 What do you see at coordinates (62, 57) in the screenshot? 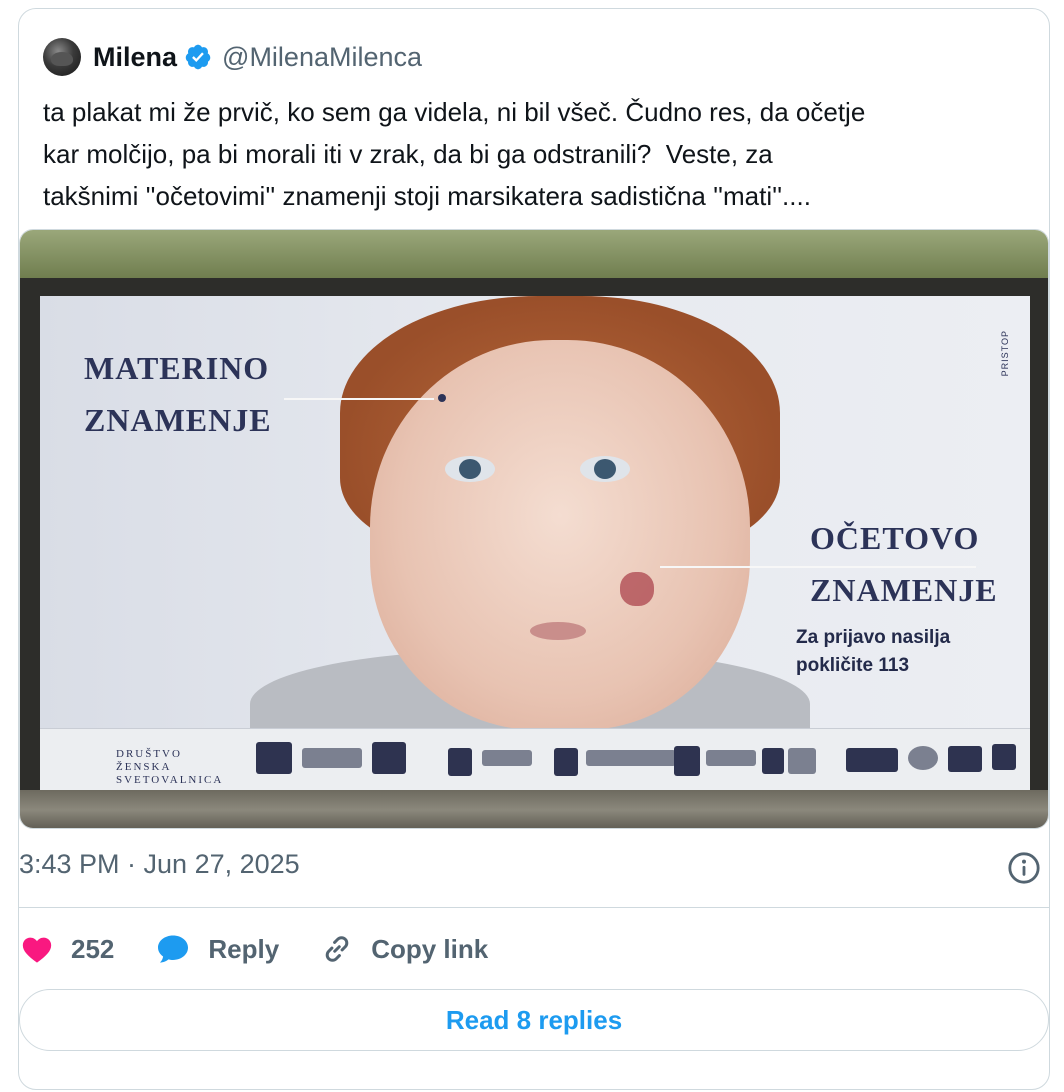
I see `avatar` at bounding box center [62, 57].